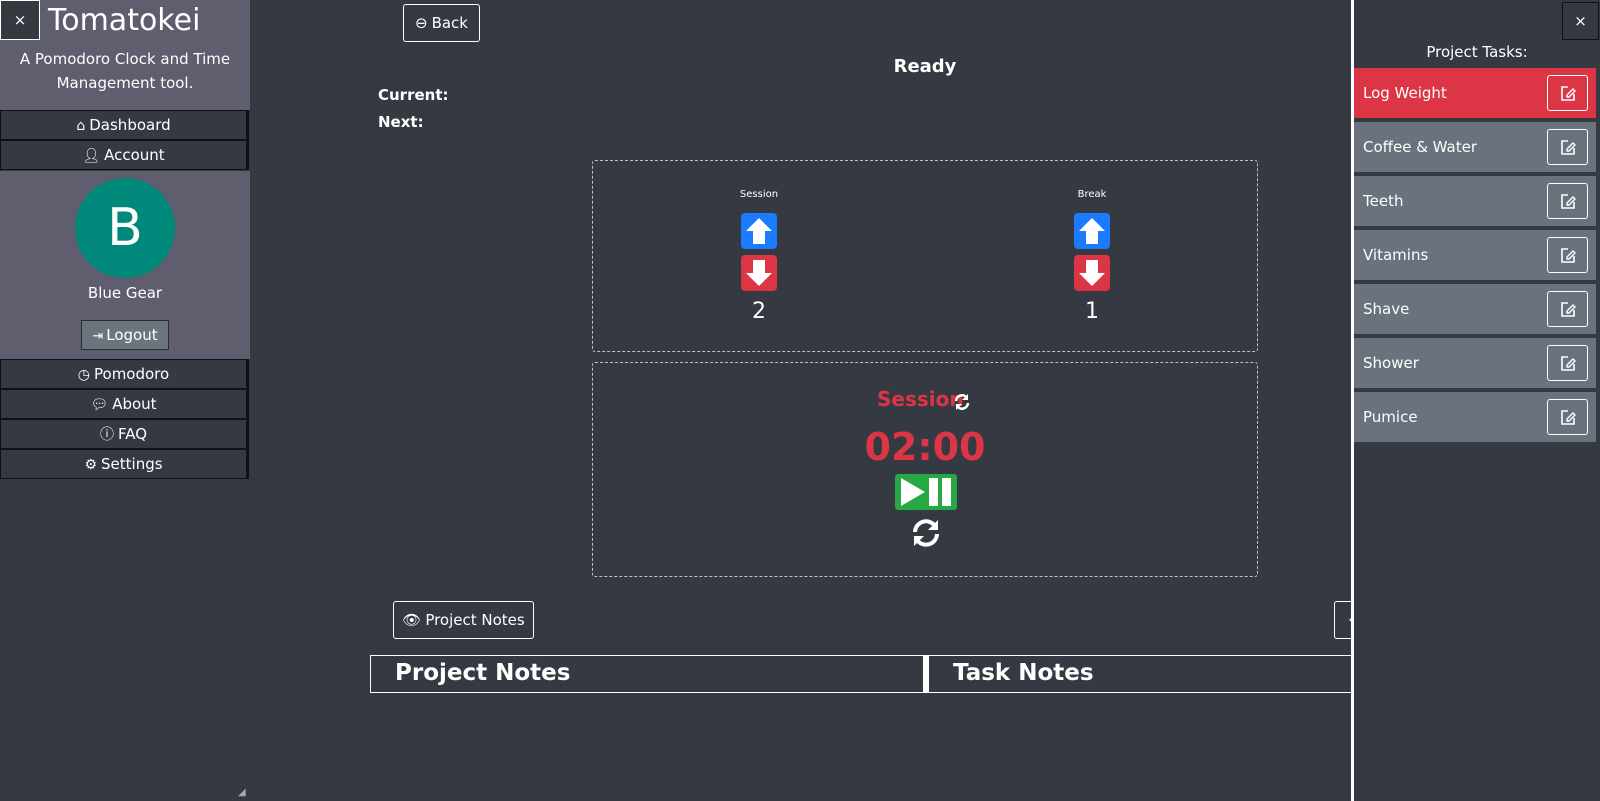 The width and height of the screenshot is (1600, 801). I want to click on back-circle-icon: ⊖, so click(421, 23).